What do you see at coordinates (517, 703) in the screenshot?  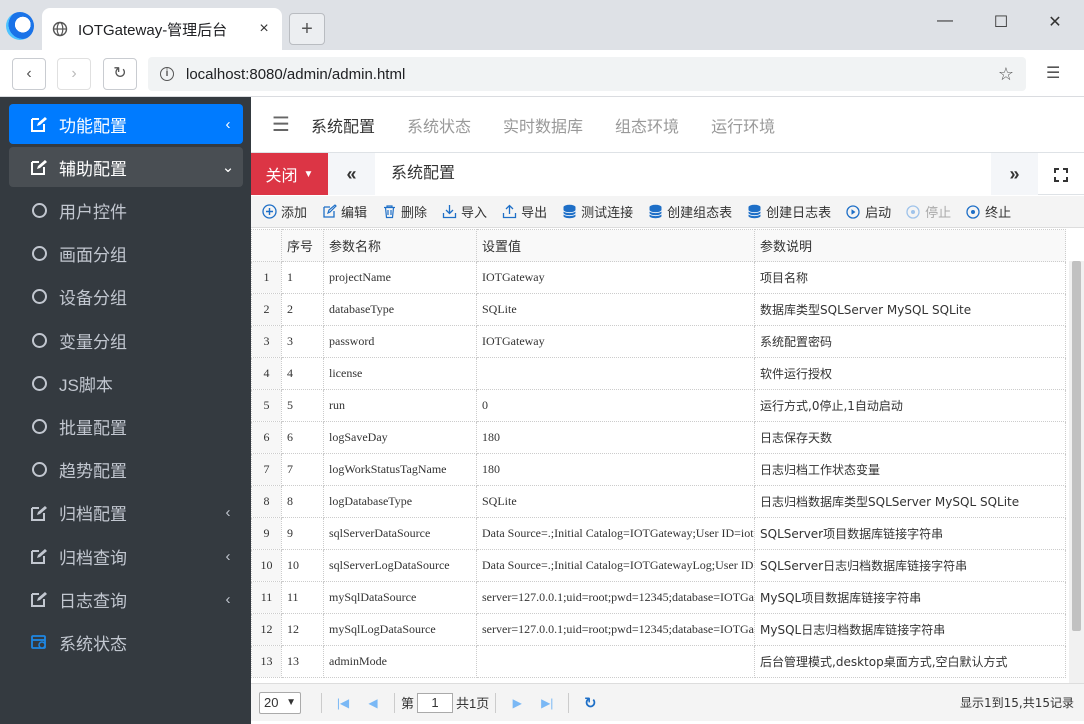 I see `next-page-icon: ▶` at bounding box center [517, 703].